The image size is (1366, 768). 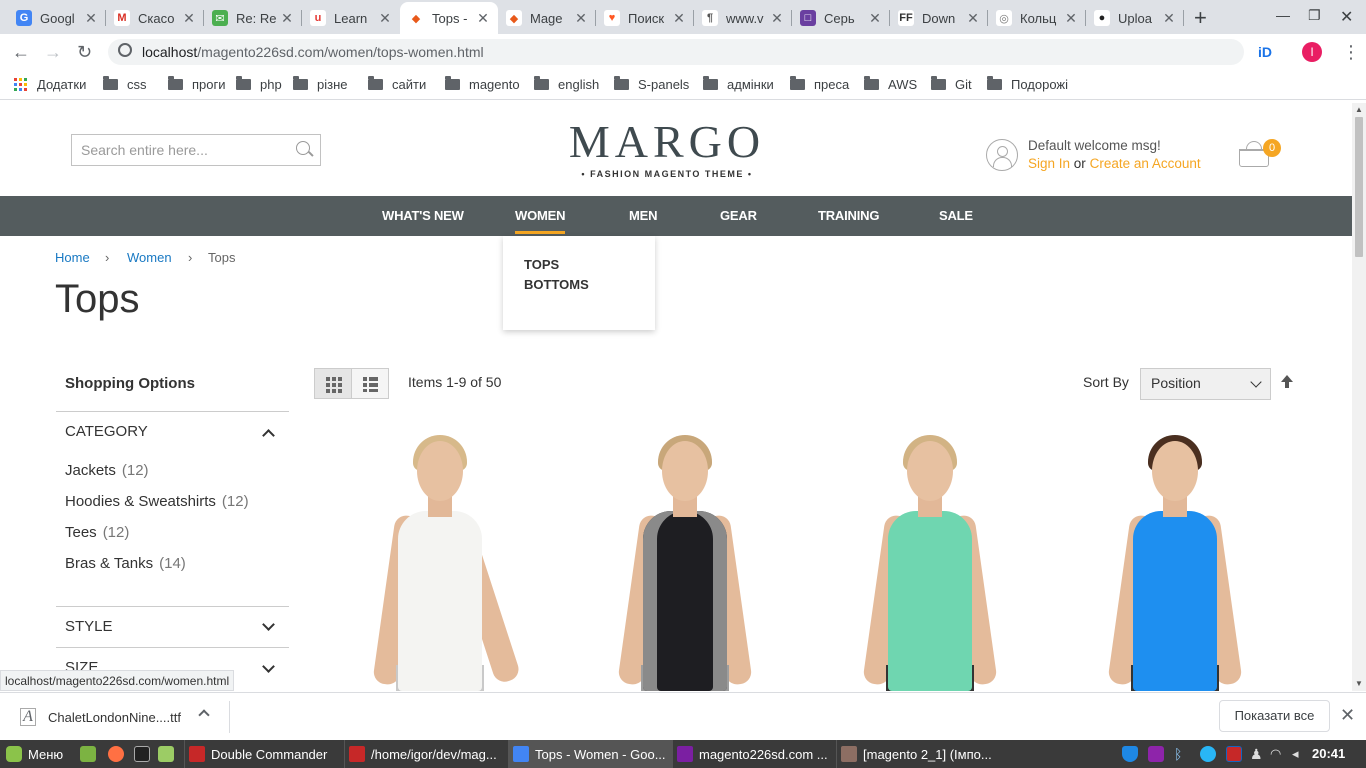 What do you see at coordinates (547, 18) in the screenshot?
I see `browser-tab: ◆ Mage ✕` at bounding box center [547, 18].